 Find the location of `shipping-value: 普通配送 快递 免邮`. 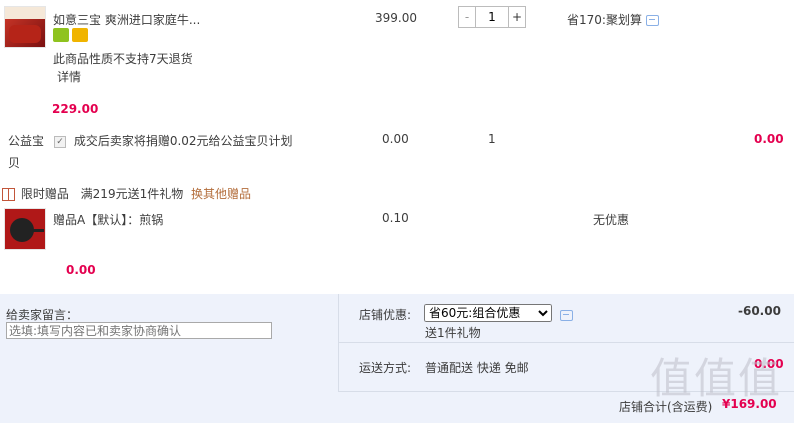

shipping-value: 普通配送 快递 免邮 is located at coordinates (477, 368).